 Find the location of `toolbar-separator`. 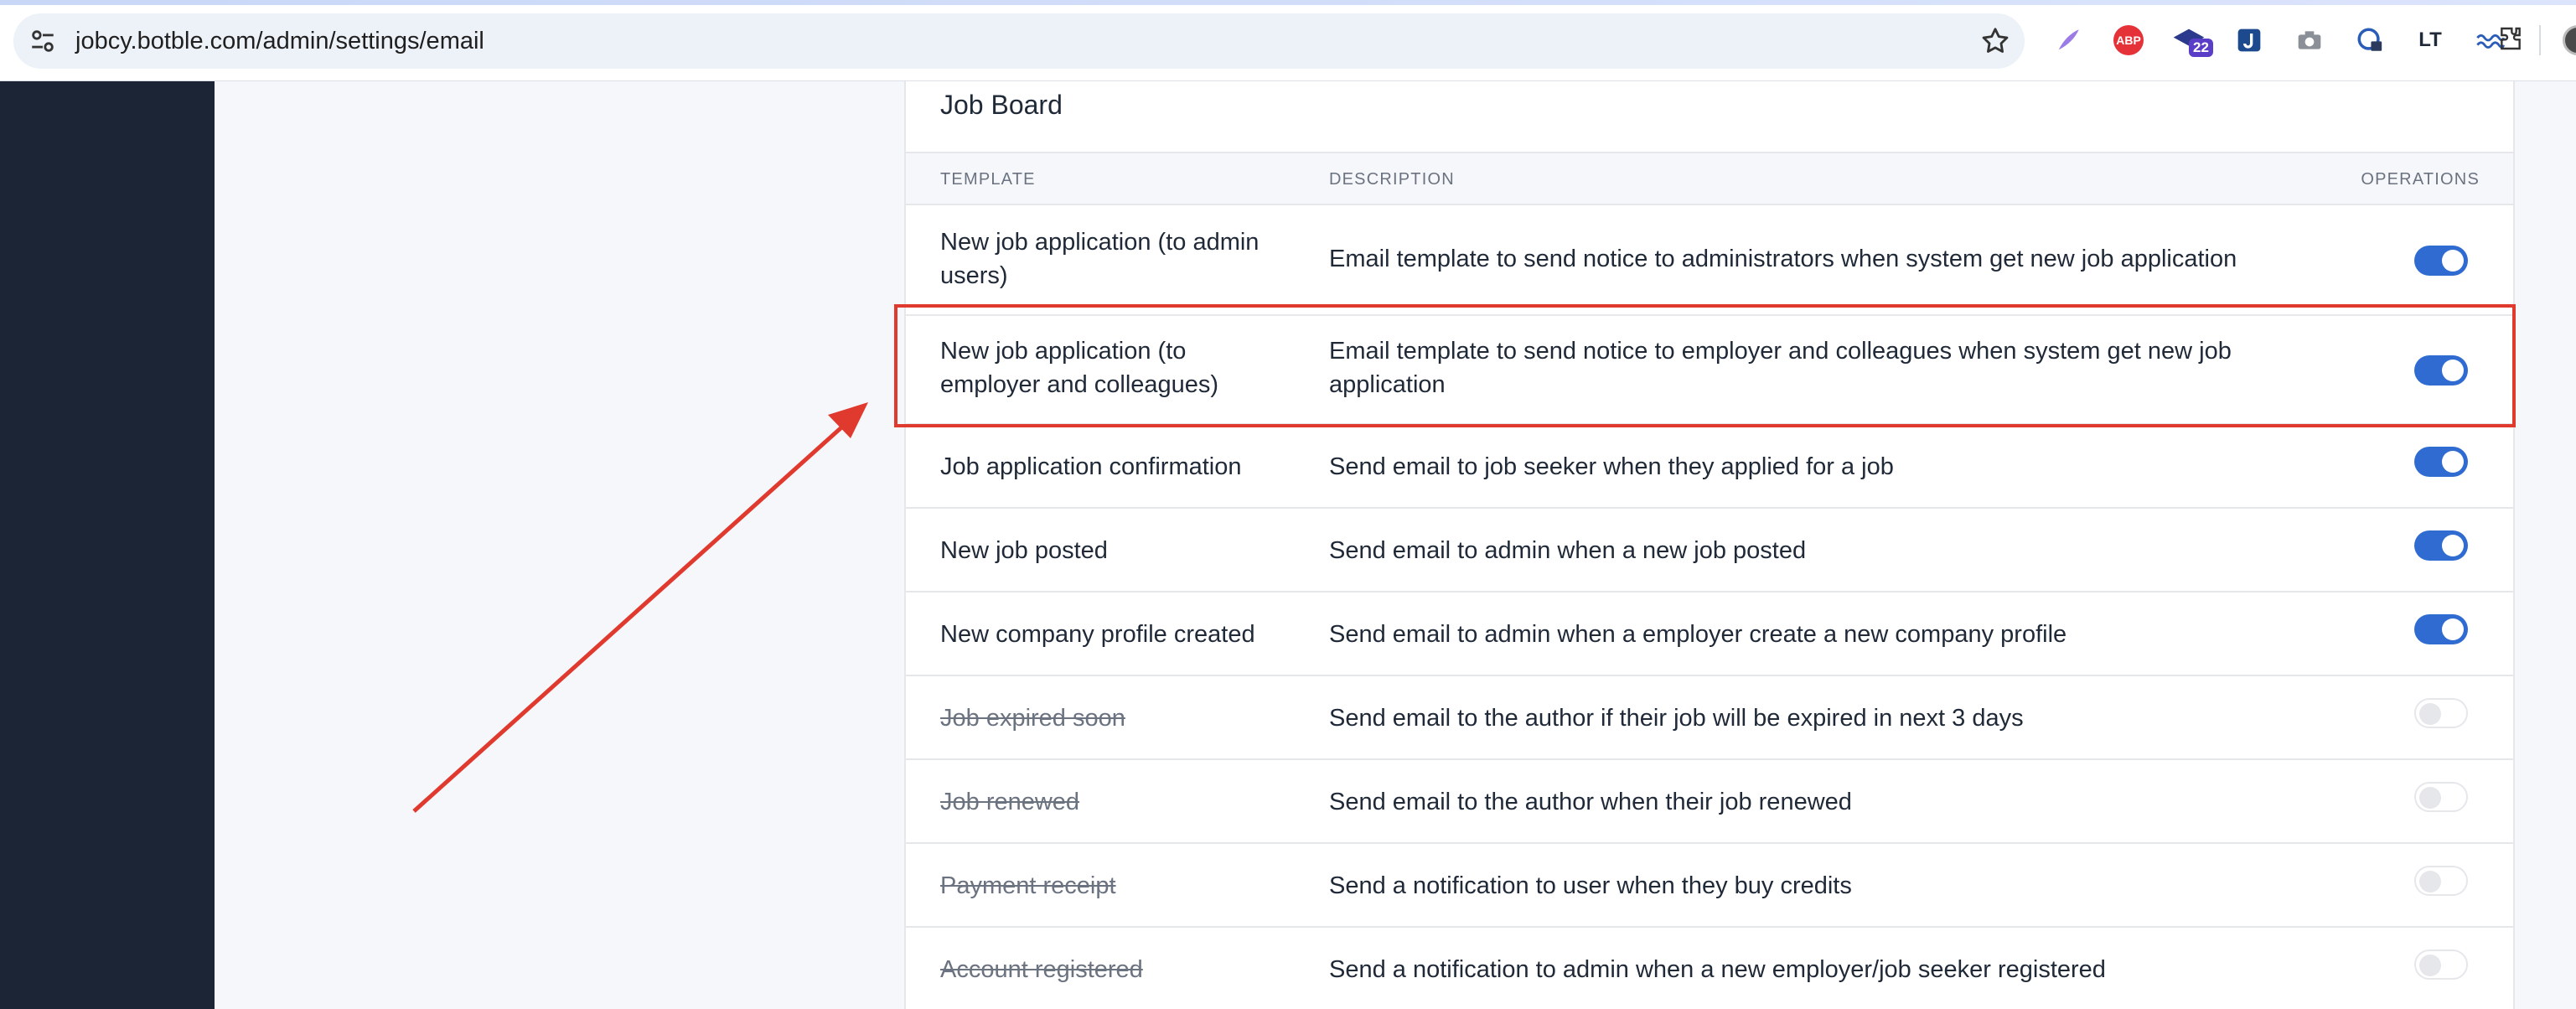

toolbar-separator is located at coordinates (2540, 40).